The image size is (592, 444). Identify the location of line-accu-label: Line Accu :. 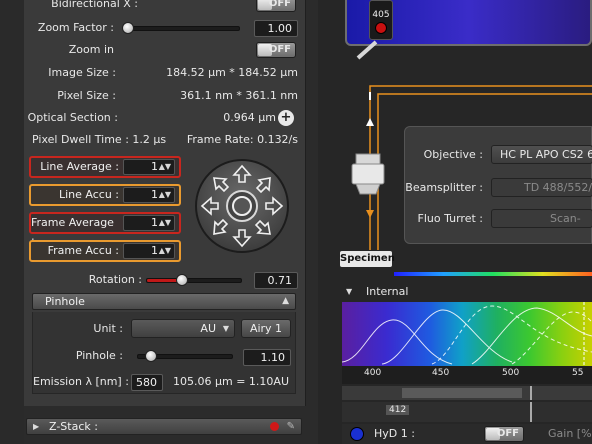
(88, 194).